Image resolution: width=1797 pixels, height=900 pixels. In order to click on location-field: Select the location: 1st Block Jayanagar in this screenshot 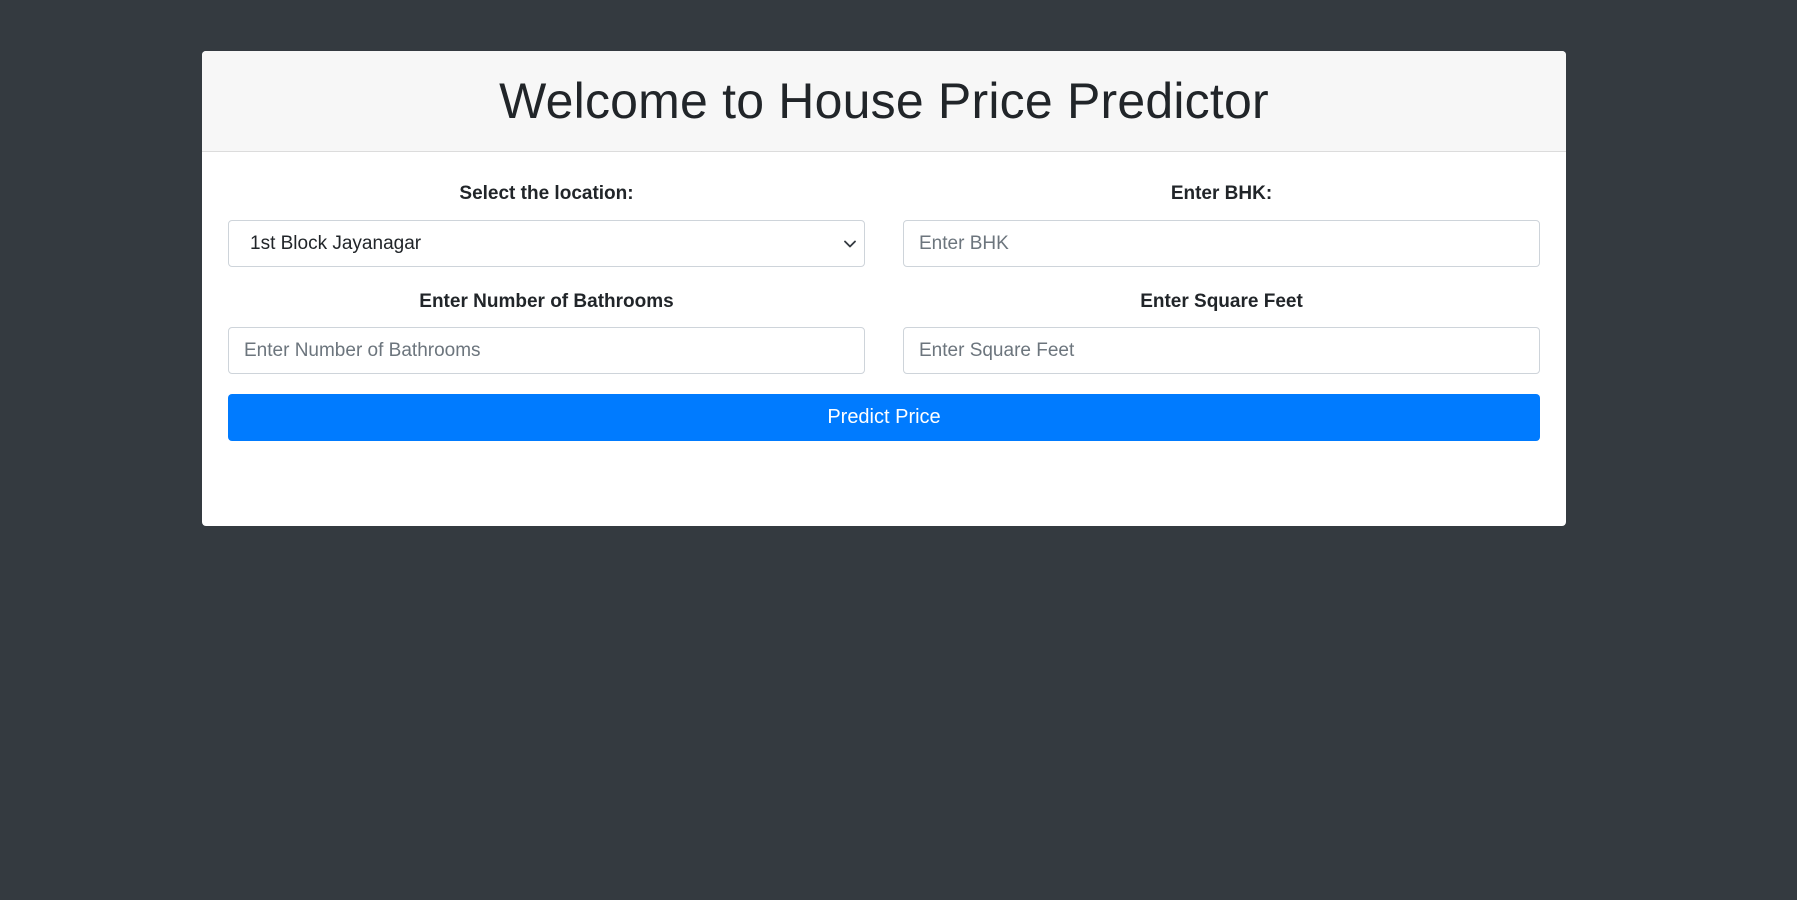, I will do `click(546, 224)`.